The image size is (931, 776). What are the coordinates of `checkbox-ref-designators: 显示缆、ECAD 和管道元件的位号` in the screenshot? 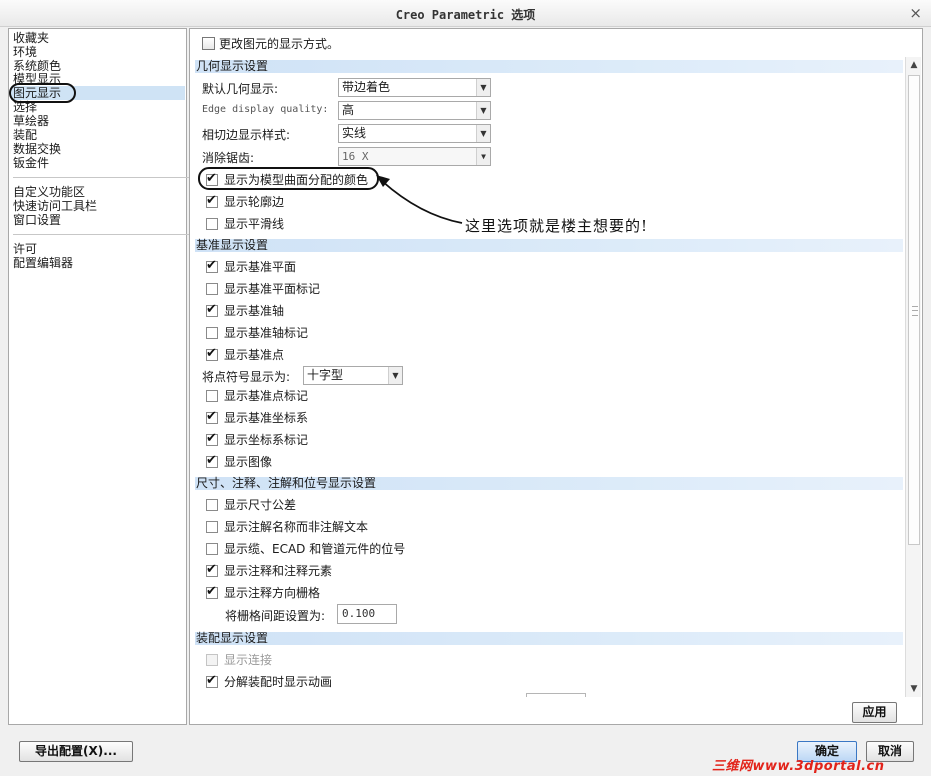 It's located at (305, 548).